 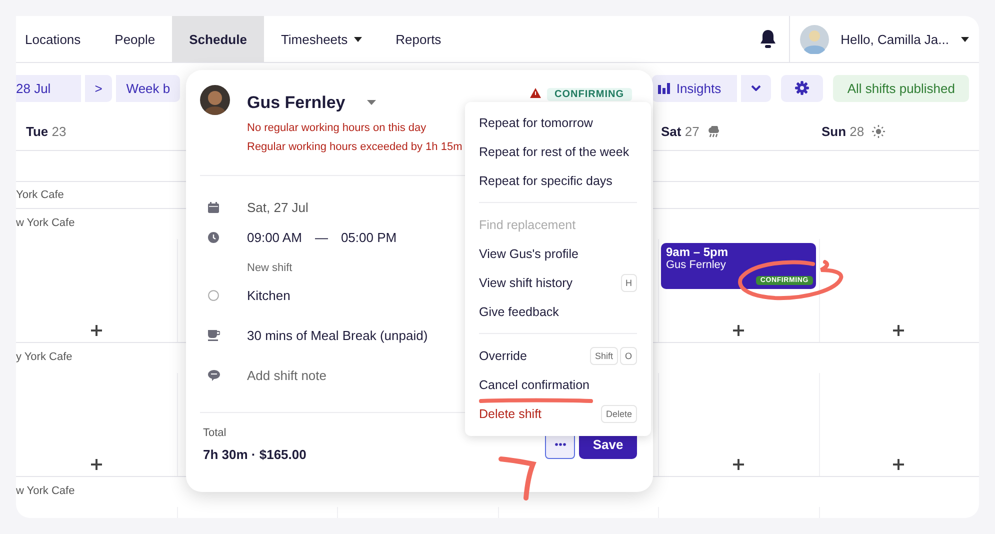 I want to click on chevron-down-icon, so click(x=756, y=88).